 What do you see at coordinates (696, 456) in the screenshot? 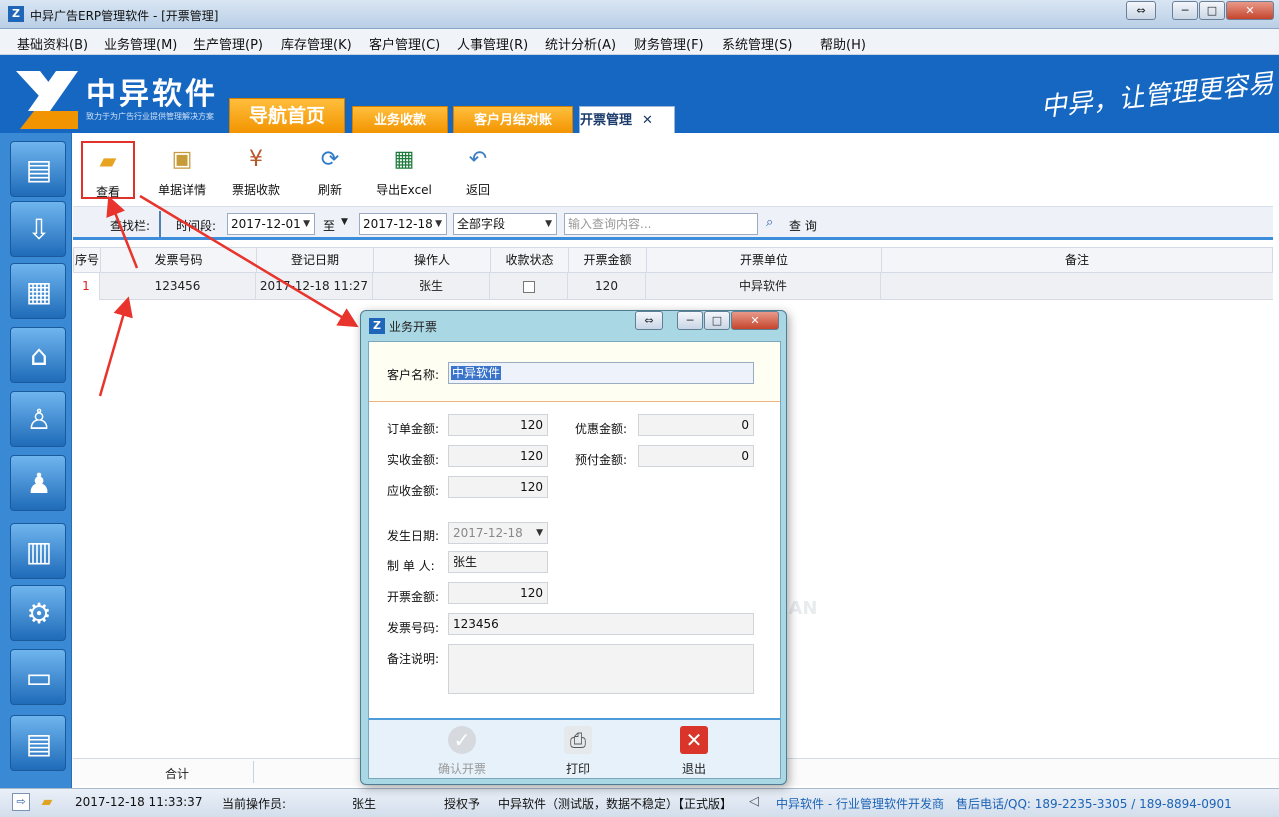
I see `prepaid-field: 0` at bounding box center [696, 456].